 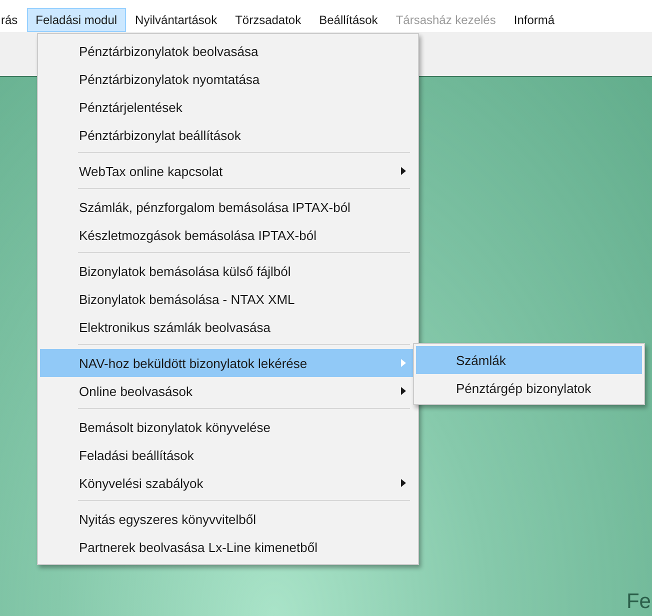 What do you see at coordinates (228, 427) in the screenshot?
I see `menu-item: Bemásolt bizonylatok könyvelése` at bounding box center [228, 427].